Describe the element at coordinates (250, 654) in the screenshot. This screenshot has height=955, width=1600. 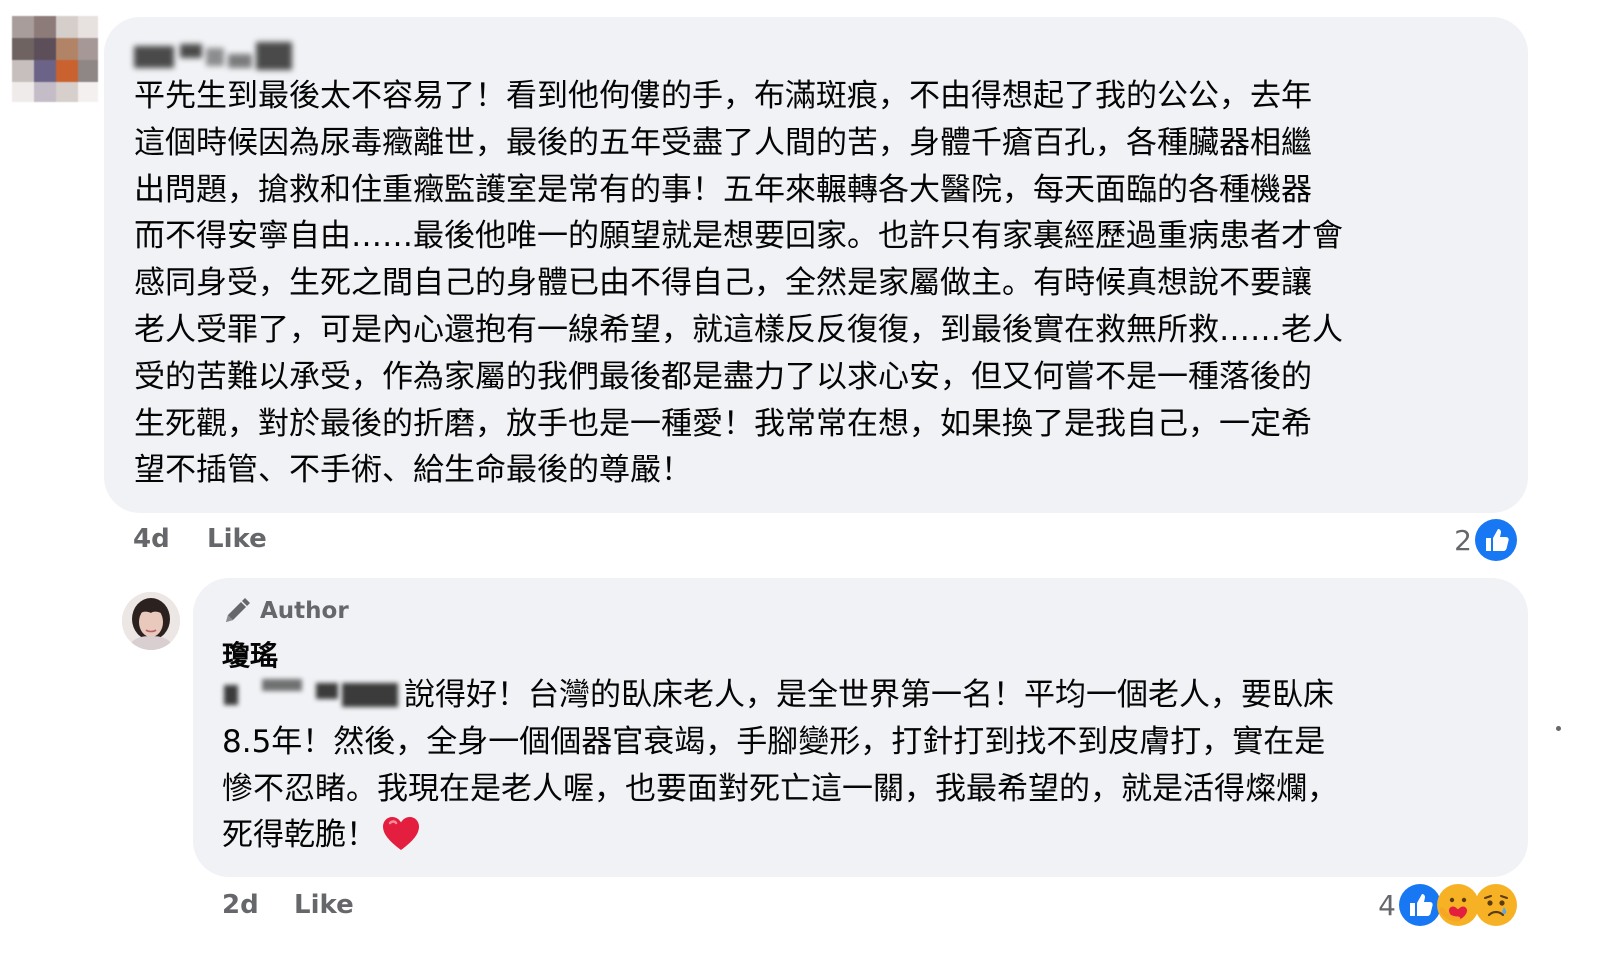
I see `author-name: 瓊瑤` at that location.